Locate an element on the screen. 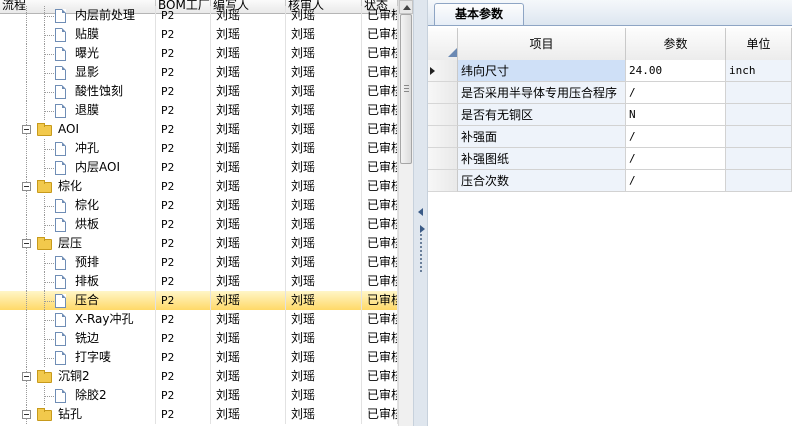 Image resolution: width=792 pixels, height=426 pixels. collapse-right-icon is located at coordinates (422, 229).